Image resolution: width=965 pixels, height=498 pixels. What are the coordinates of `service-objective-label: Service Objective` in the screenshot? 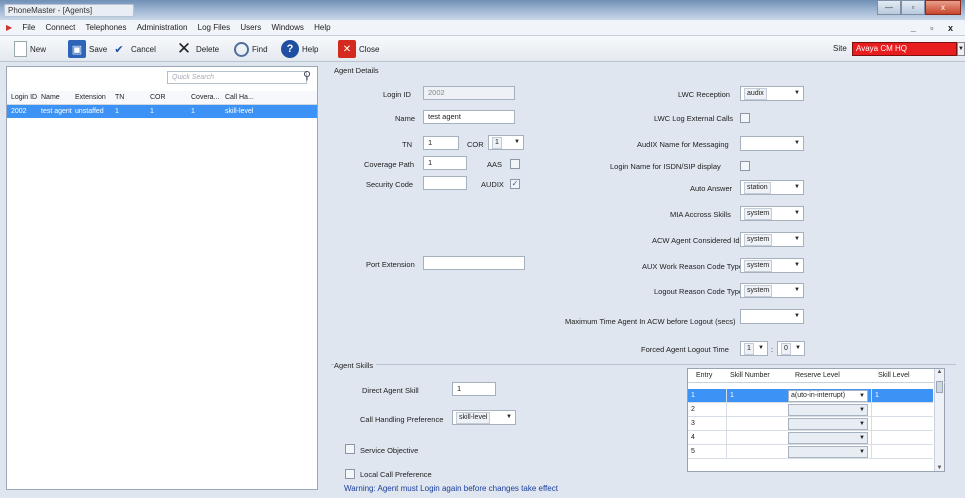 It's located at (389, 450).